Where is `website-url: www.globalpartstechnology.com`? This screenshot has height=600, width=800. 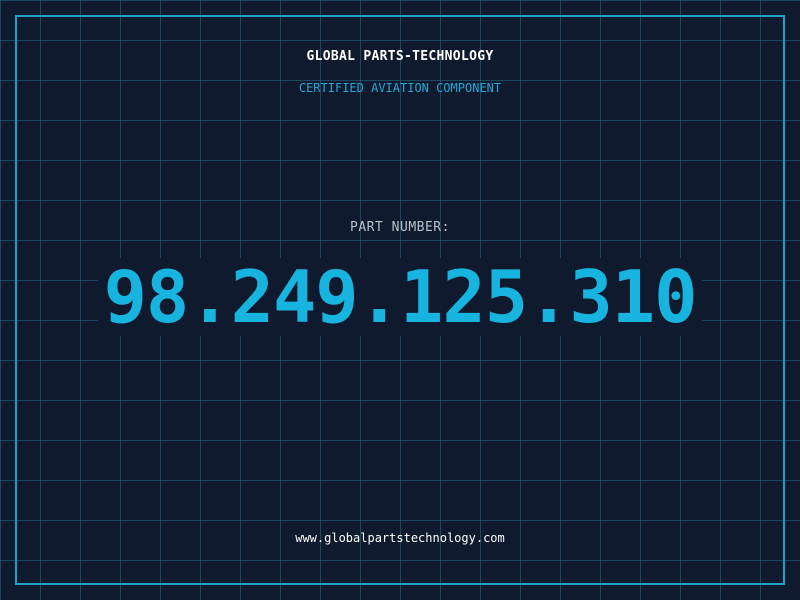
website-url: www.globalpartstechnology.com is located at coordinates (400, 538).